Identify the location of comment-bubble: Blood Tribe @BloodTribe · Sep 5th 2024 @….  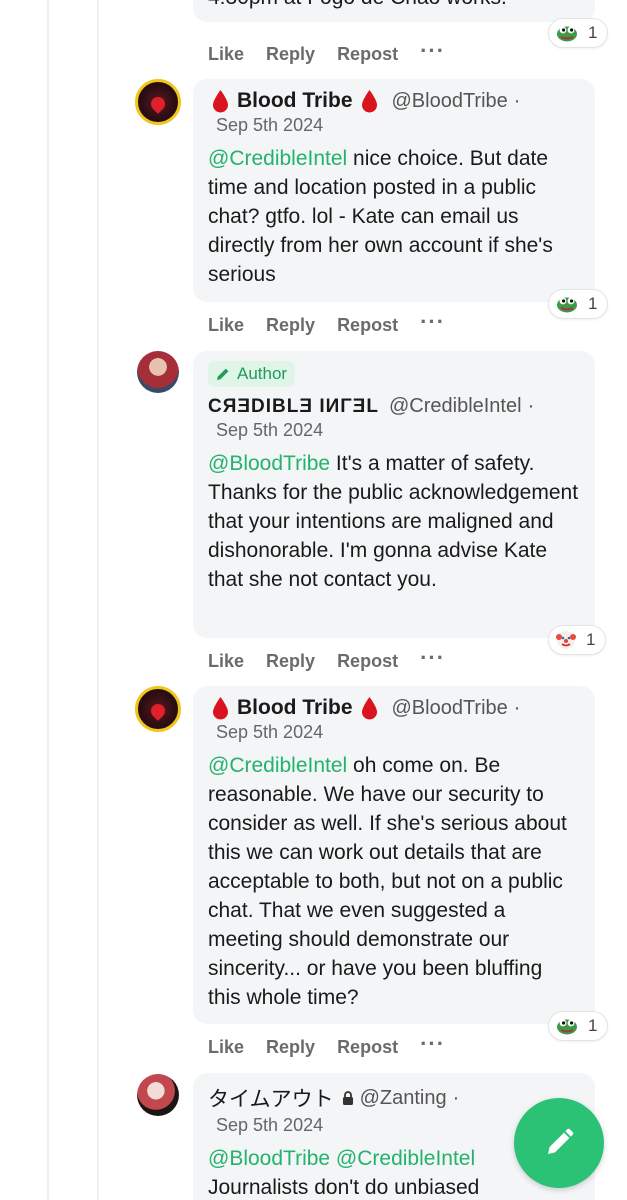
(394, 190).